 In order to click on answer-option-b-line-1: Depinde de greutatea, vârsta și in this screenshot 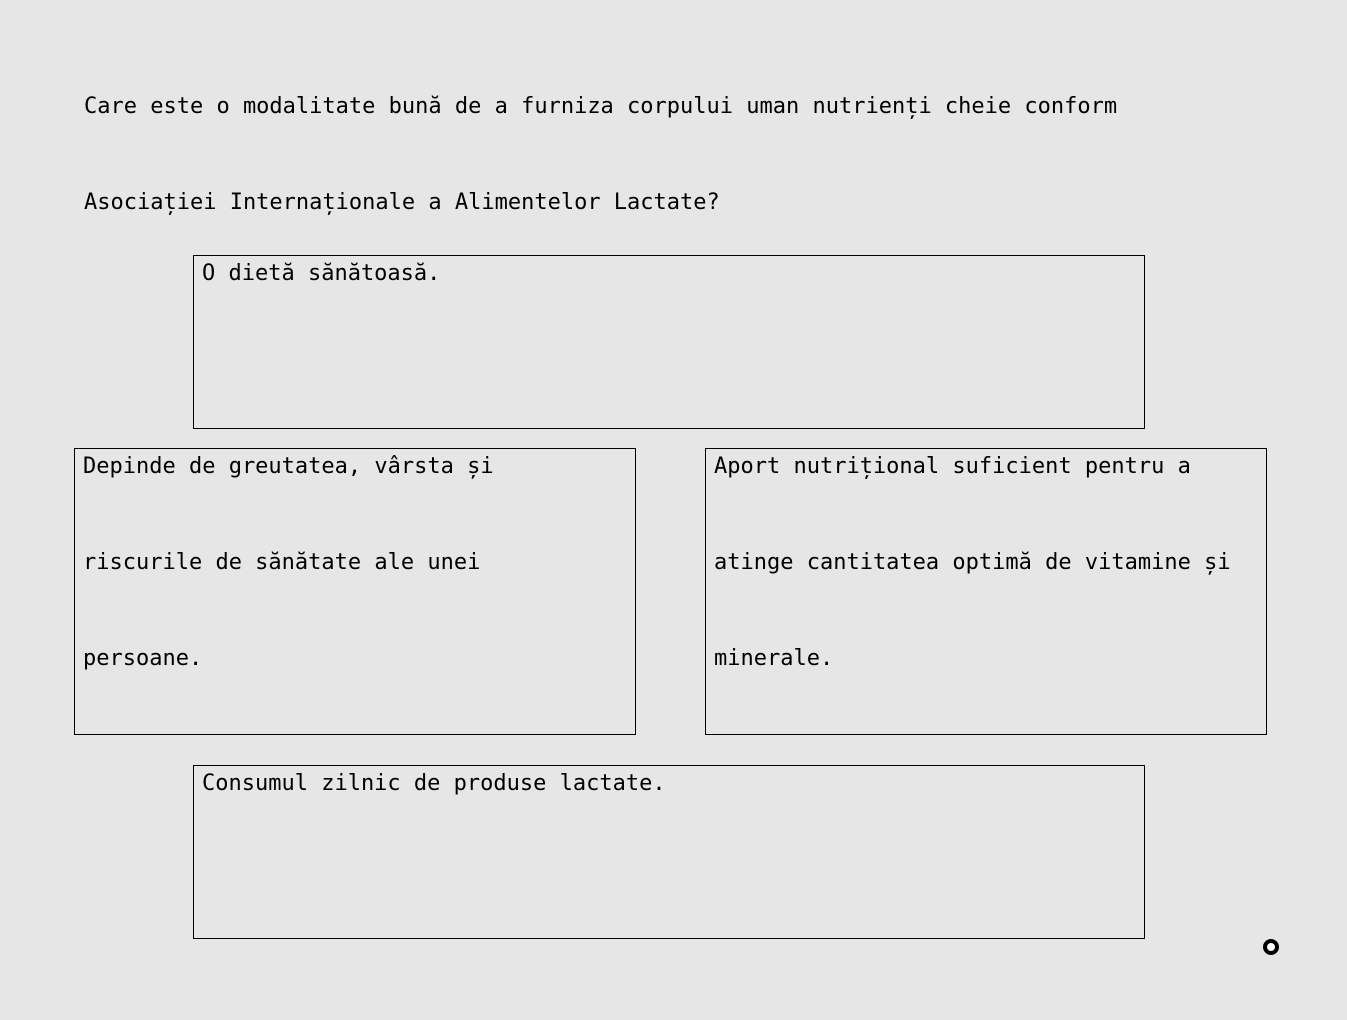, I will do `click(288, 466)`.